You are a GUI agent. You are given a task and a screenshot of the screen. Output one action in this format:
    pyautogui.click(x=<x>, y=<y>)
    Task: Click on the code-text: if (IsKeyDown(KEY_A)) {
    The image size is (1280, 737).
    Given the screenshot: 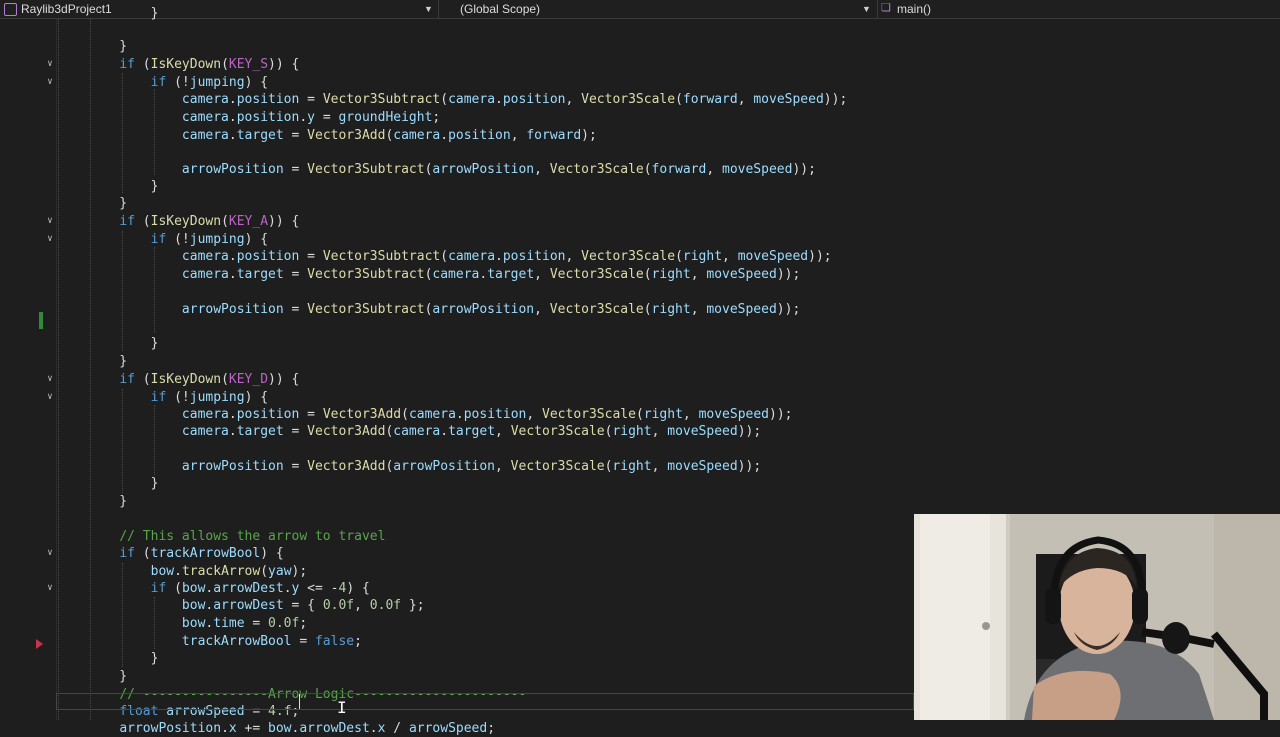 What is the action you would take?
    pyautogui.click(x=209, y=221)
    